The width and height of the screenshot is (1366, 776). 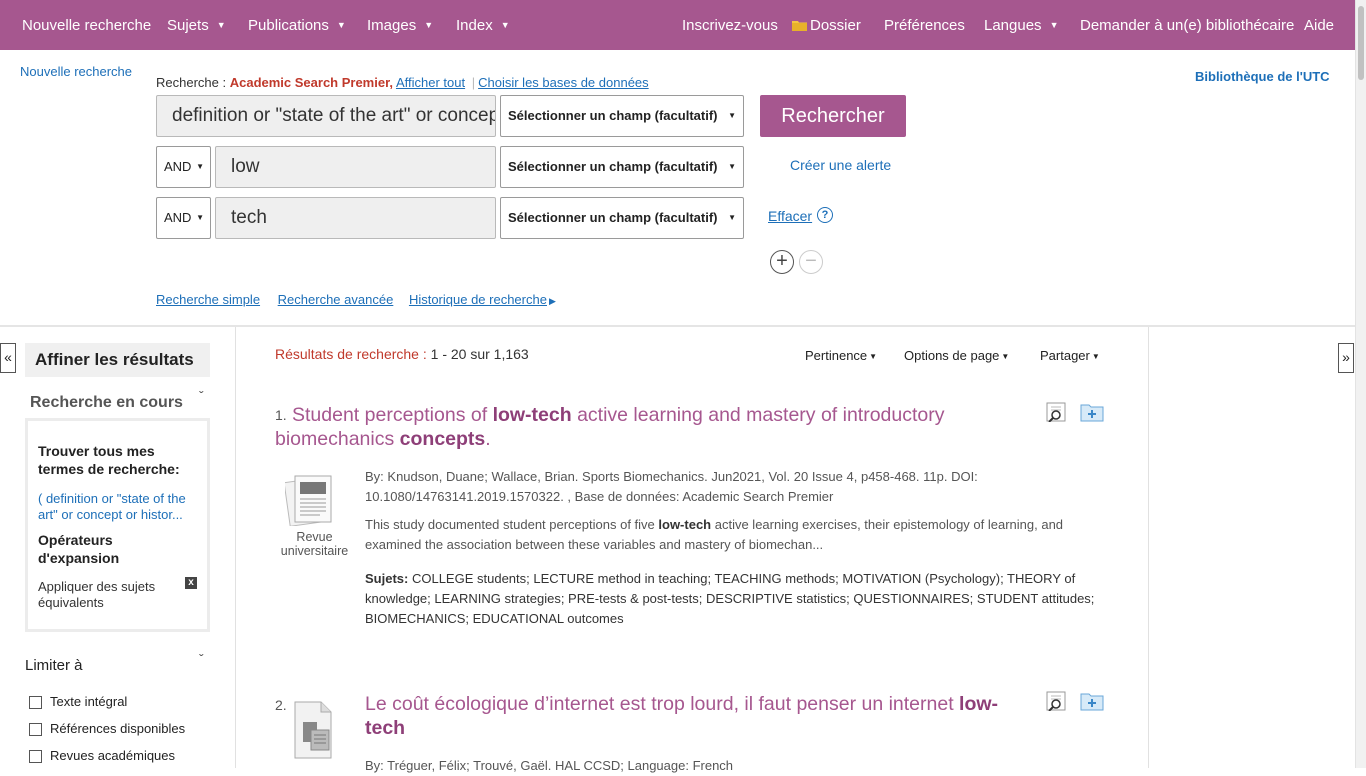 What do you see at coordinates (97, 594) in the screenshot?
I see `apply-equivalent-subjects: Appliquer des sujets équivalents` at bounding box center [97, 594].